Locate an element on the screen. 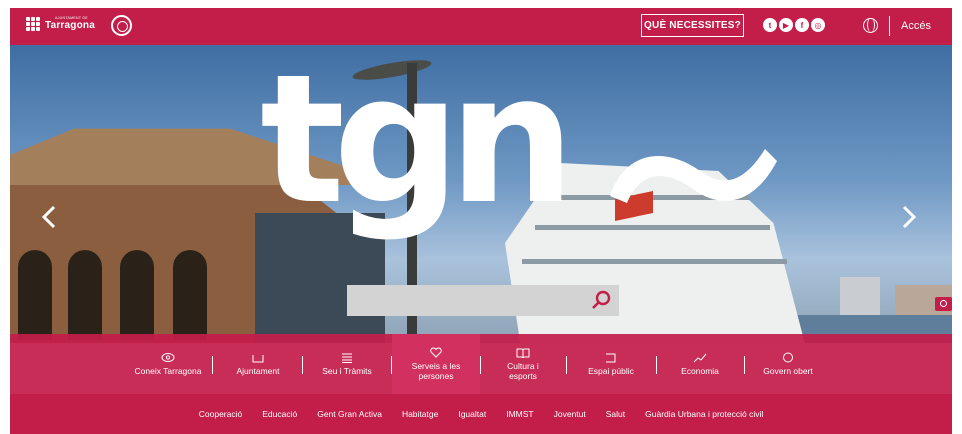 This screenshot has width=962, height=434. category-label: Ajuntament is located at coordinates (258, 370).